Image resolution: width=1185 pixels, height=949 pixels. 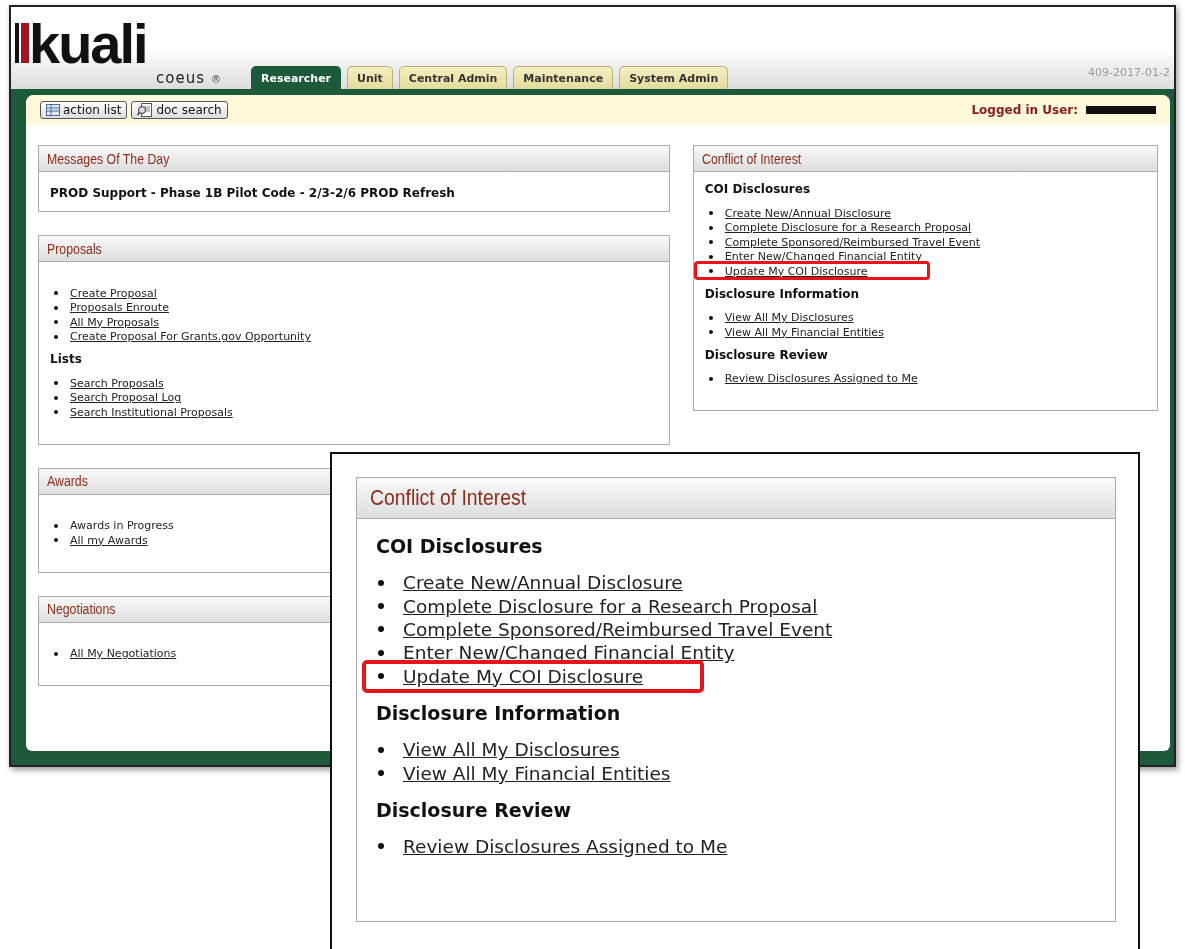 What do you see at coordinates (67, 481) in the screenshot?
I see `panel-title: Awards` at bounding box center [67, 481].